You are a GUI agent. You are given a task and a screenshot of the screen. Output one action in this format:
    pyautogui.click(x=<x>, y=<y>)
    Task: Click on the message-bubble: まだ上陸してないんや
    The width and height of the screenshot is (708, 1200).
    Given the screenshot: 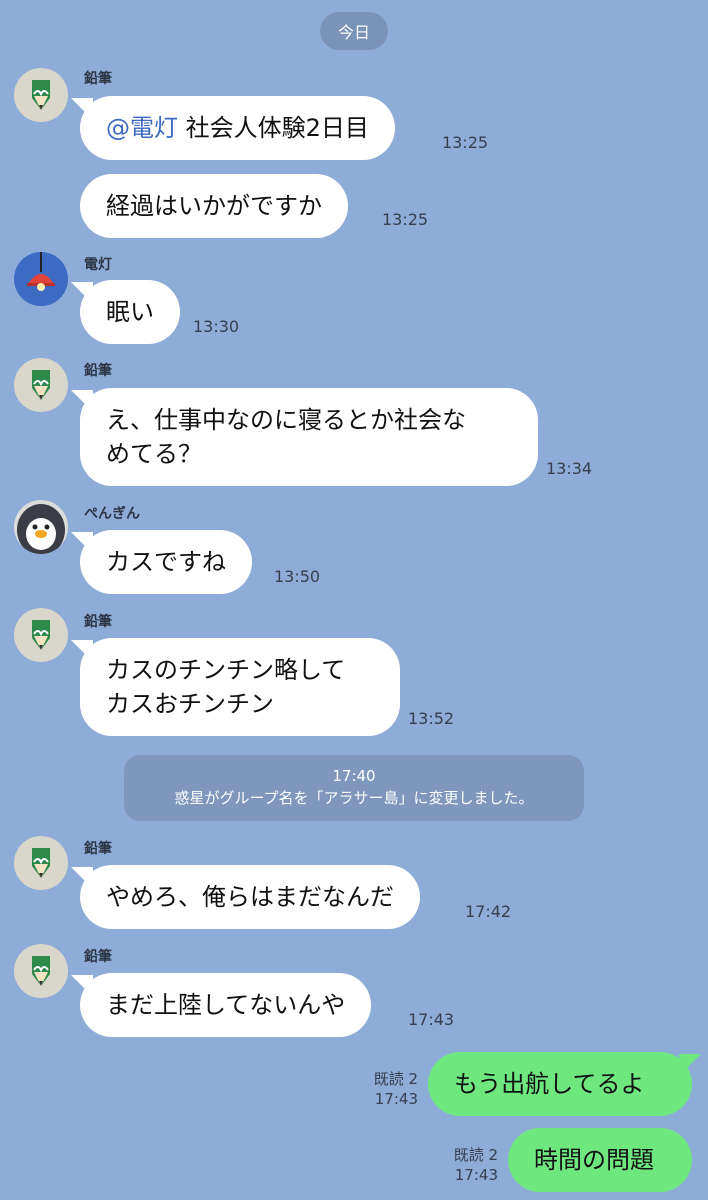 What is the action you would take?
    pyautogui.click(x=226, y=1005)
    